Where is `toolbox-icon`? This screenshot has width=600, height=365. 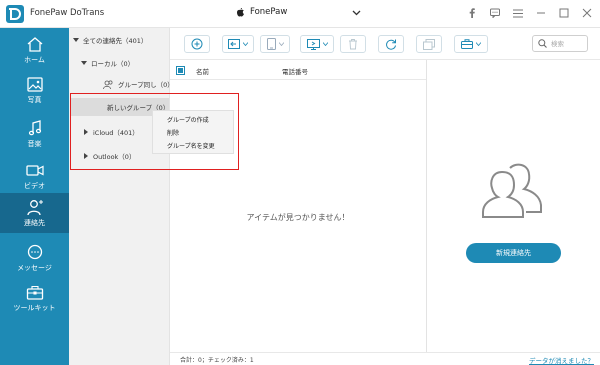 toolbox-icon is located at coordinates (467, 44).